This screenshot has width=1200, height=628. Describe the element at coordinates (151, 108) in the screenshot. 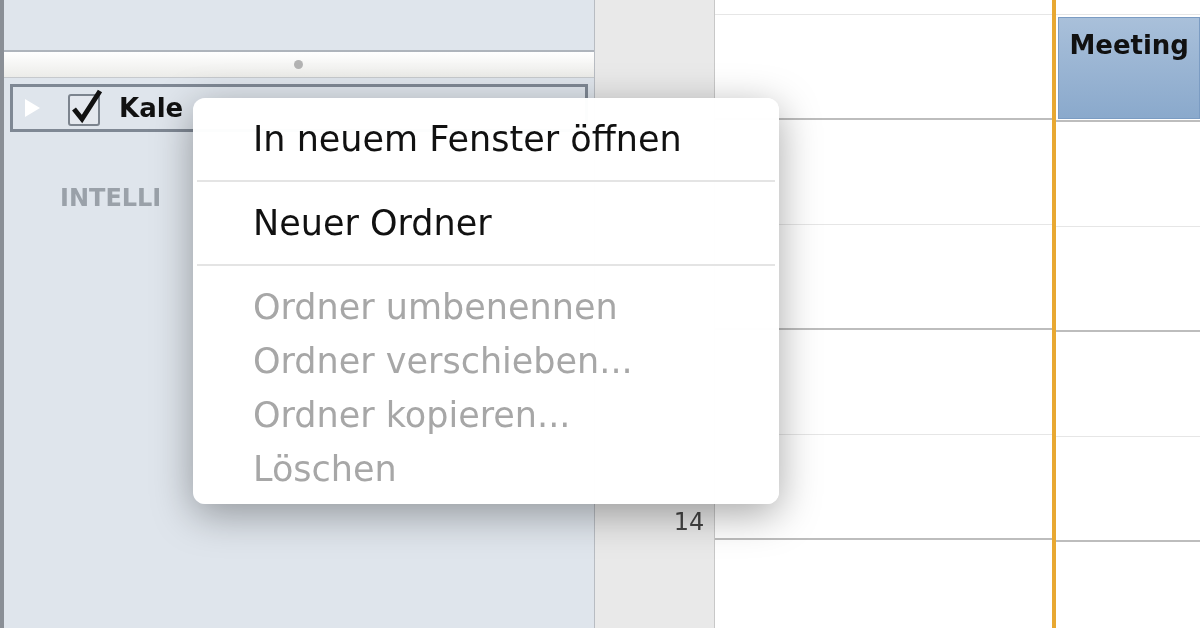

I see `calendar-name: Kale` at that location.